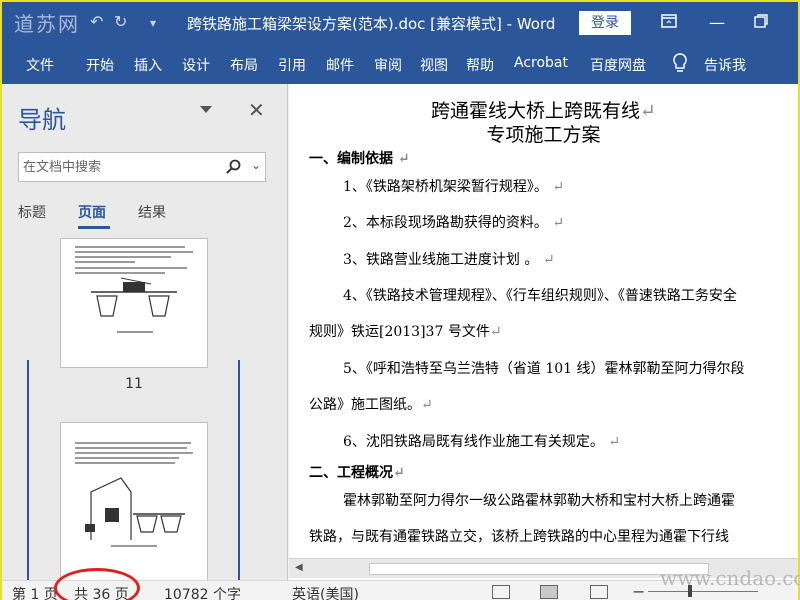 This screenshot has height=600, width=800. I want to click on tab-design: 设计, so click(196, 65).